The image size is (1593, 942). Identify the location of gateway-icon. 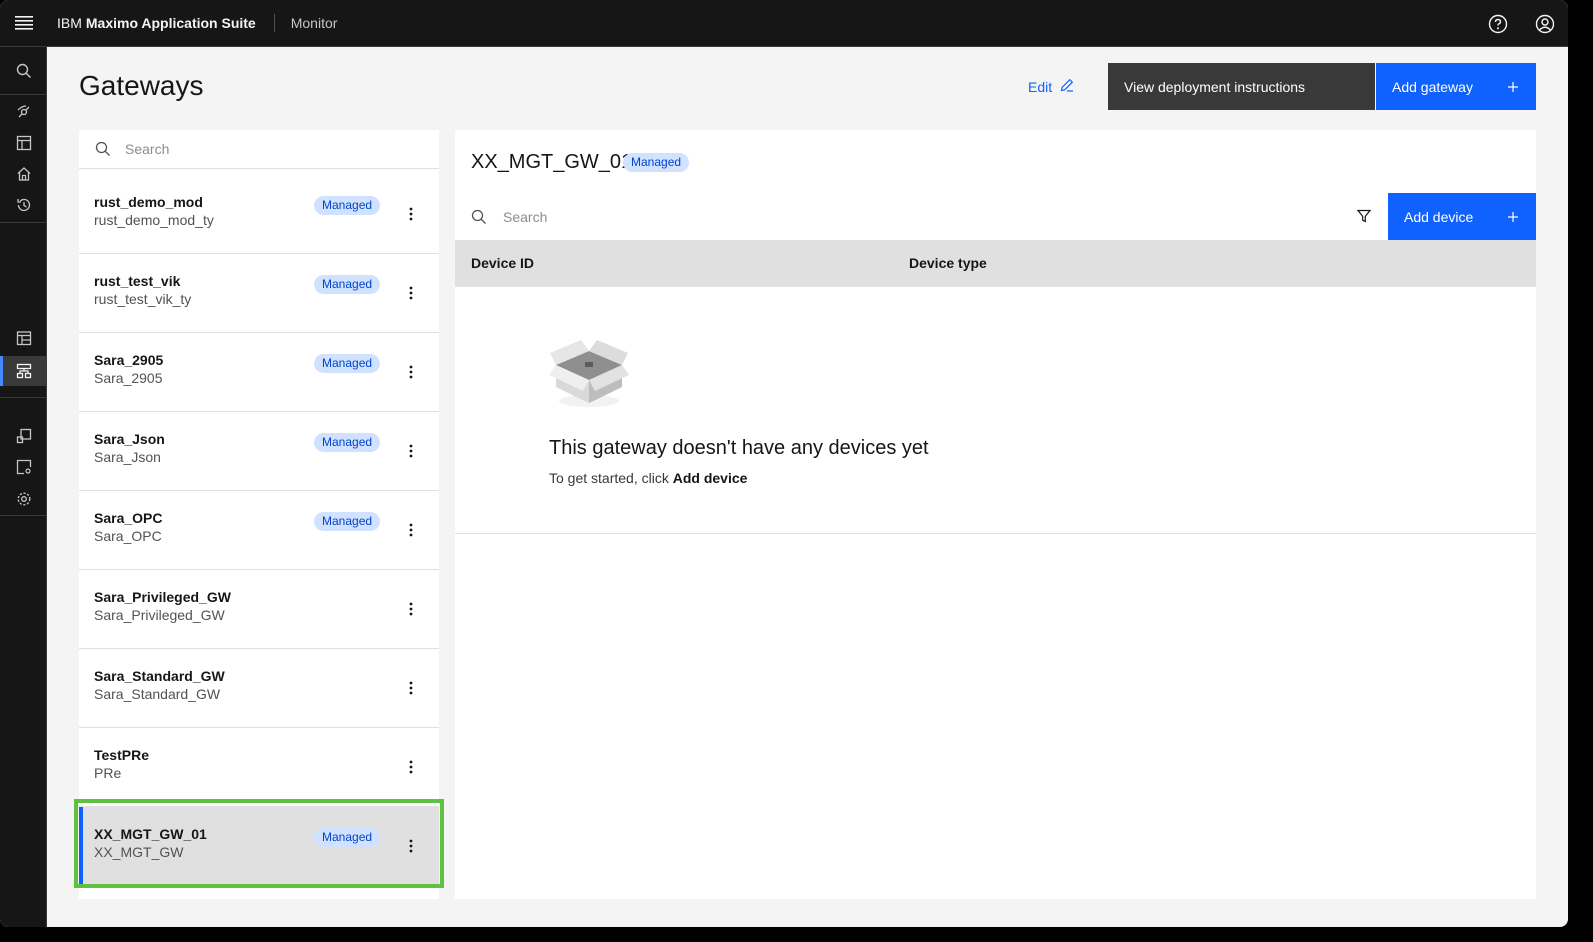
(23, 371).